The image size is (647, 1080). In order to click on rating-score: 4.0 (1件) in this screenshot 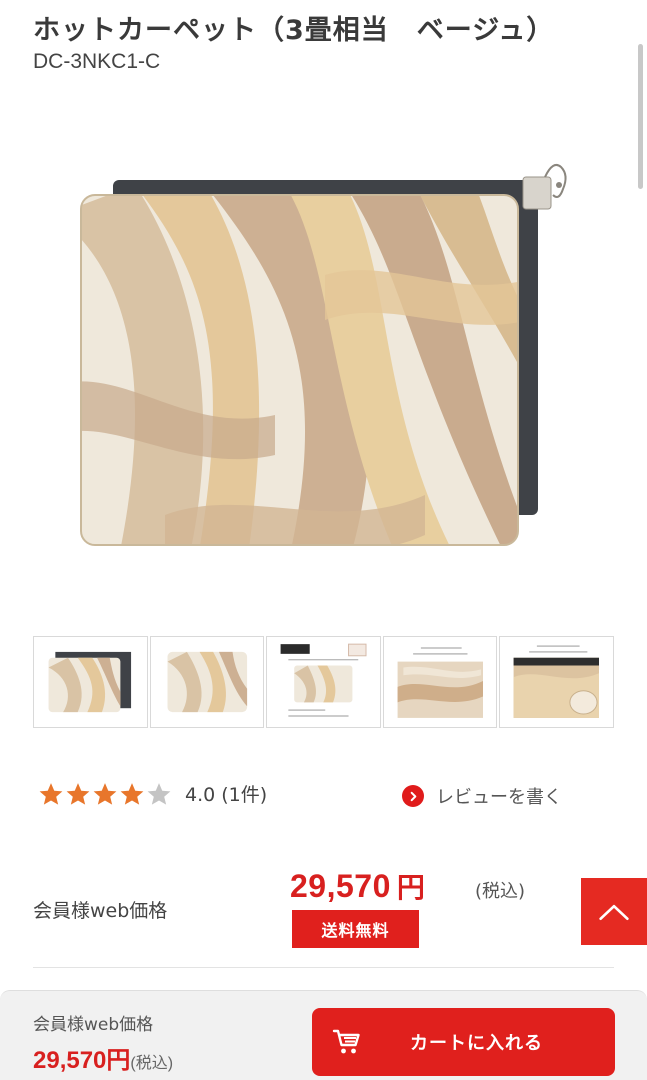, I will do `click(226, 795)`.